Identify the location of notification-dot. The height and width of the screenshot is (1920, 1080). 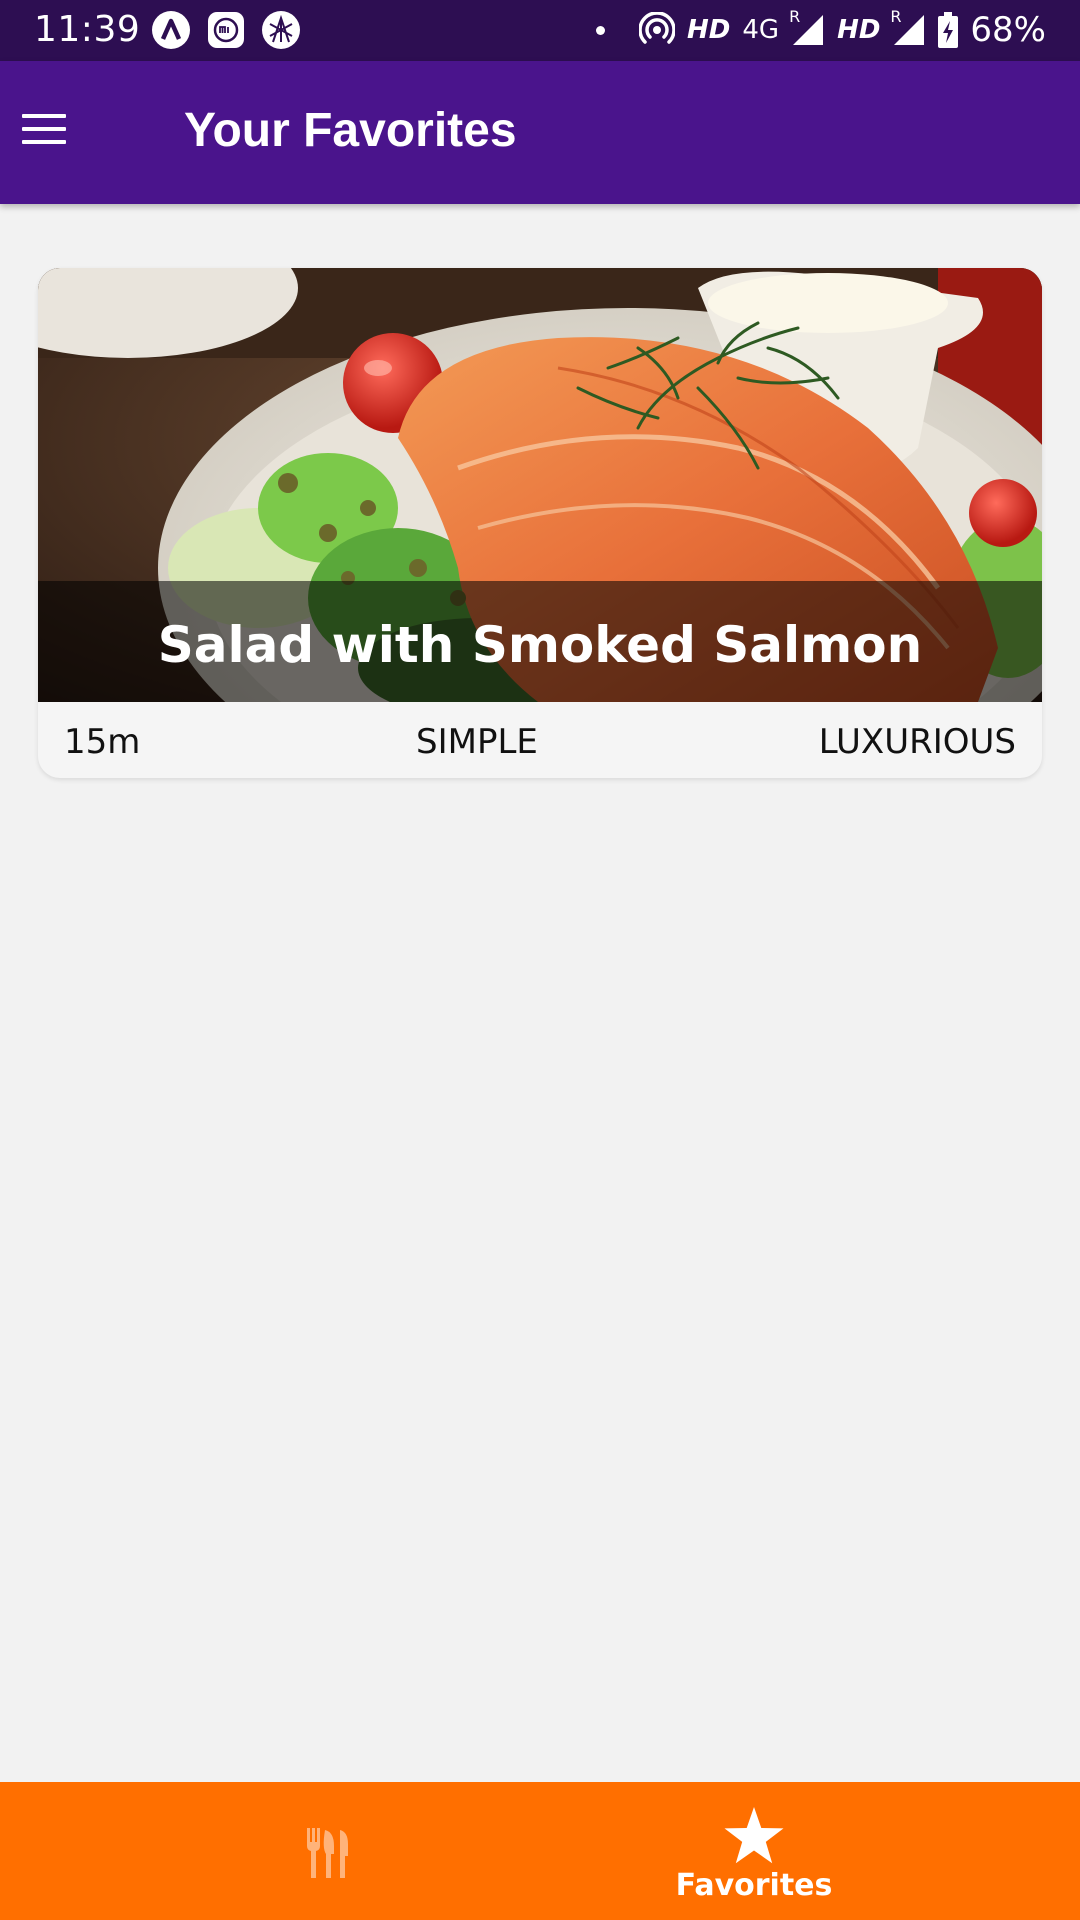
(601, 30).